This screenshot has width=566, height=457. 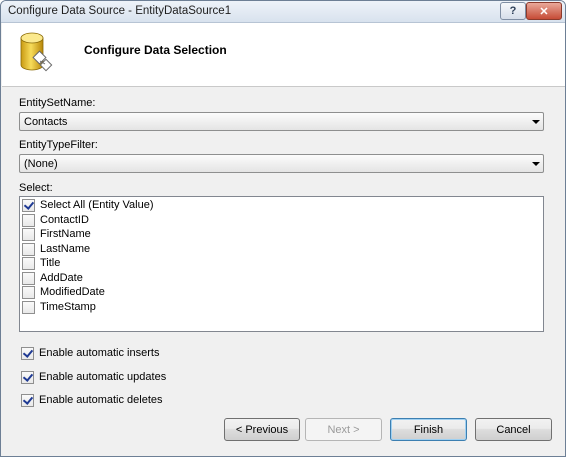 I want to click on list-item: ContactID, so click(x=55, y=220).